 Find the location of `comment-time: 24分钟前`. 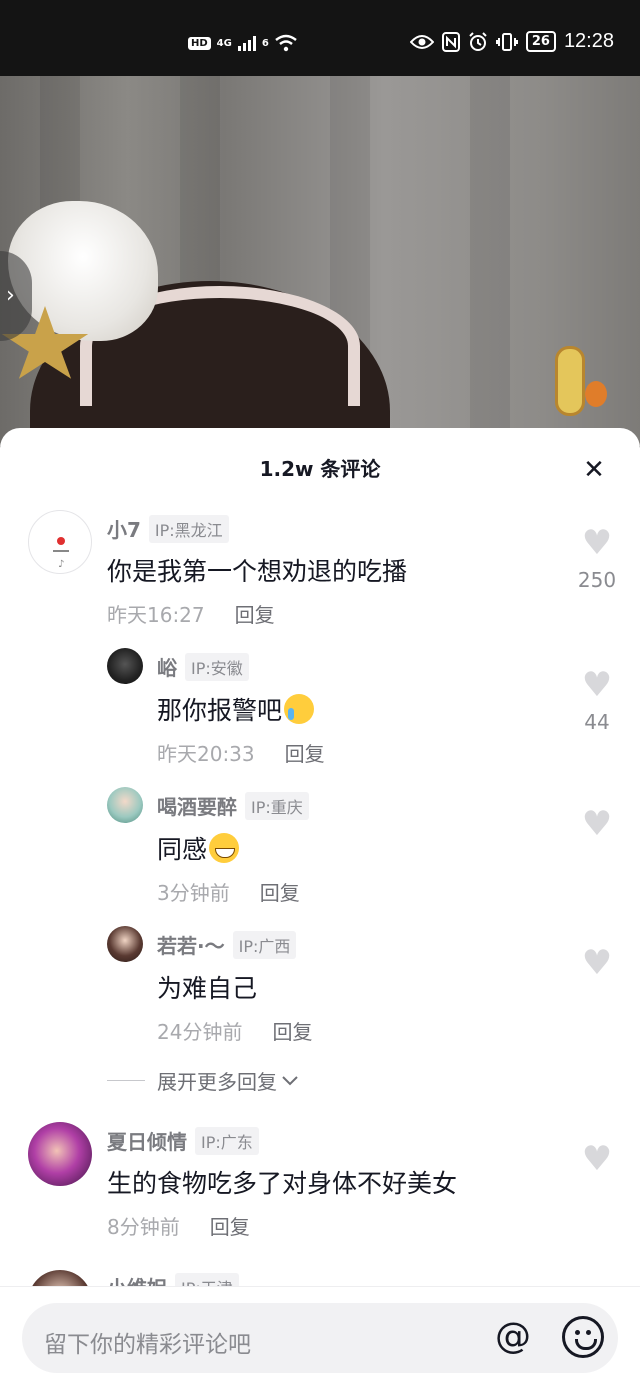

comment-time: 24分钟前 is located at coordinates (200, 1032).